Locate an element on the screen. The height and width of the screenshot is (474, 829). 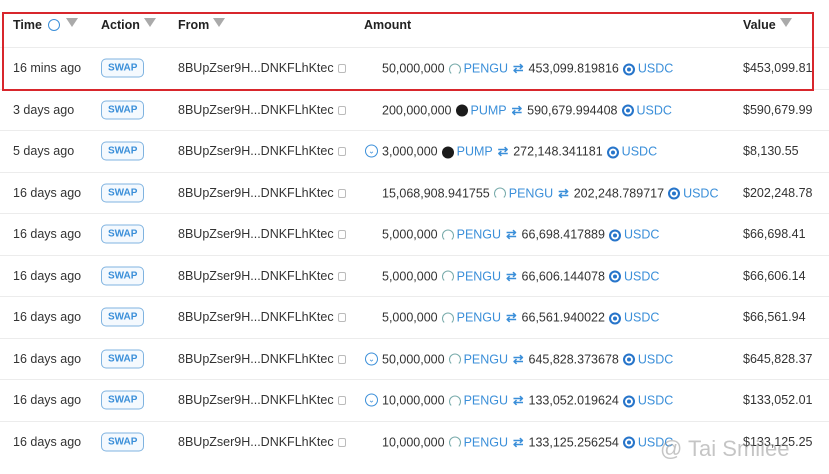
value-cell: $453,099.81 is located at coordinates (778, 68).